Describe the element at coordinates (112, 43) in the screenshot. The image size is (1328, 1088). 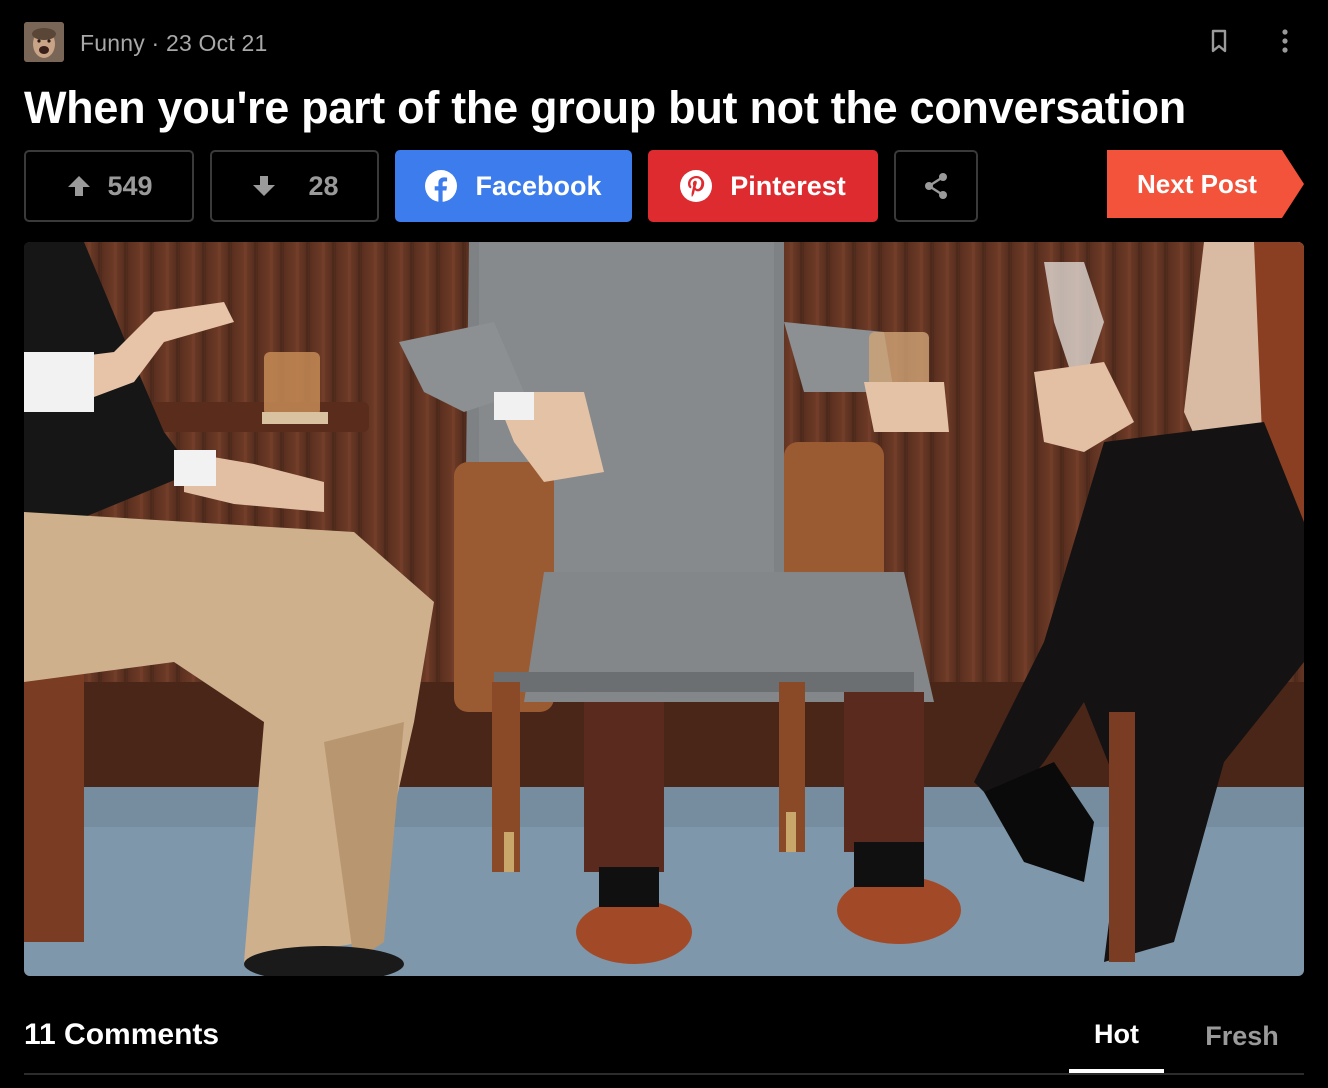
I see `section-link: Funny` at that location.